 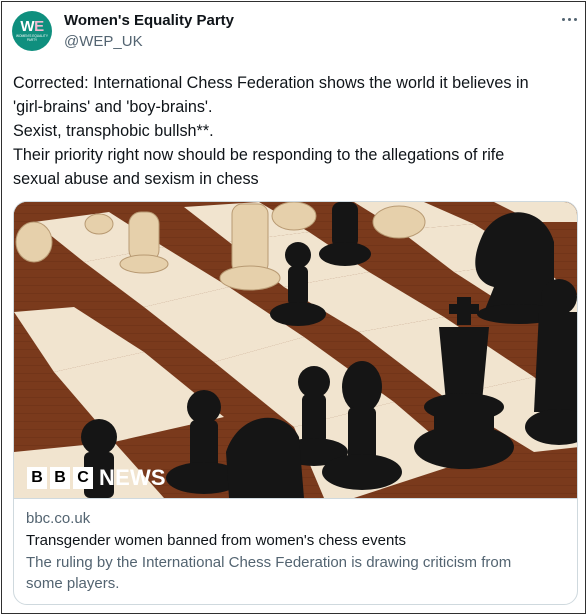 What do you see at coordinates (149, 20) in the screenshot?
I see `author-name: Women's Equality Party` at bounding box center [149, 20].